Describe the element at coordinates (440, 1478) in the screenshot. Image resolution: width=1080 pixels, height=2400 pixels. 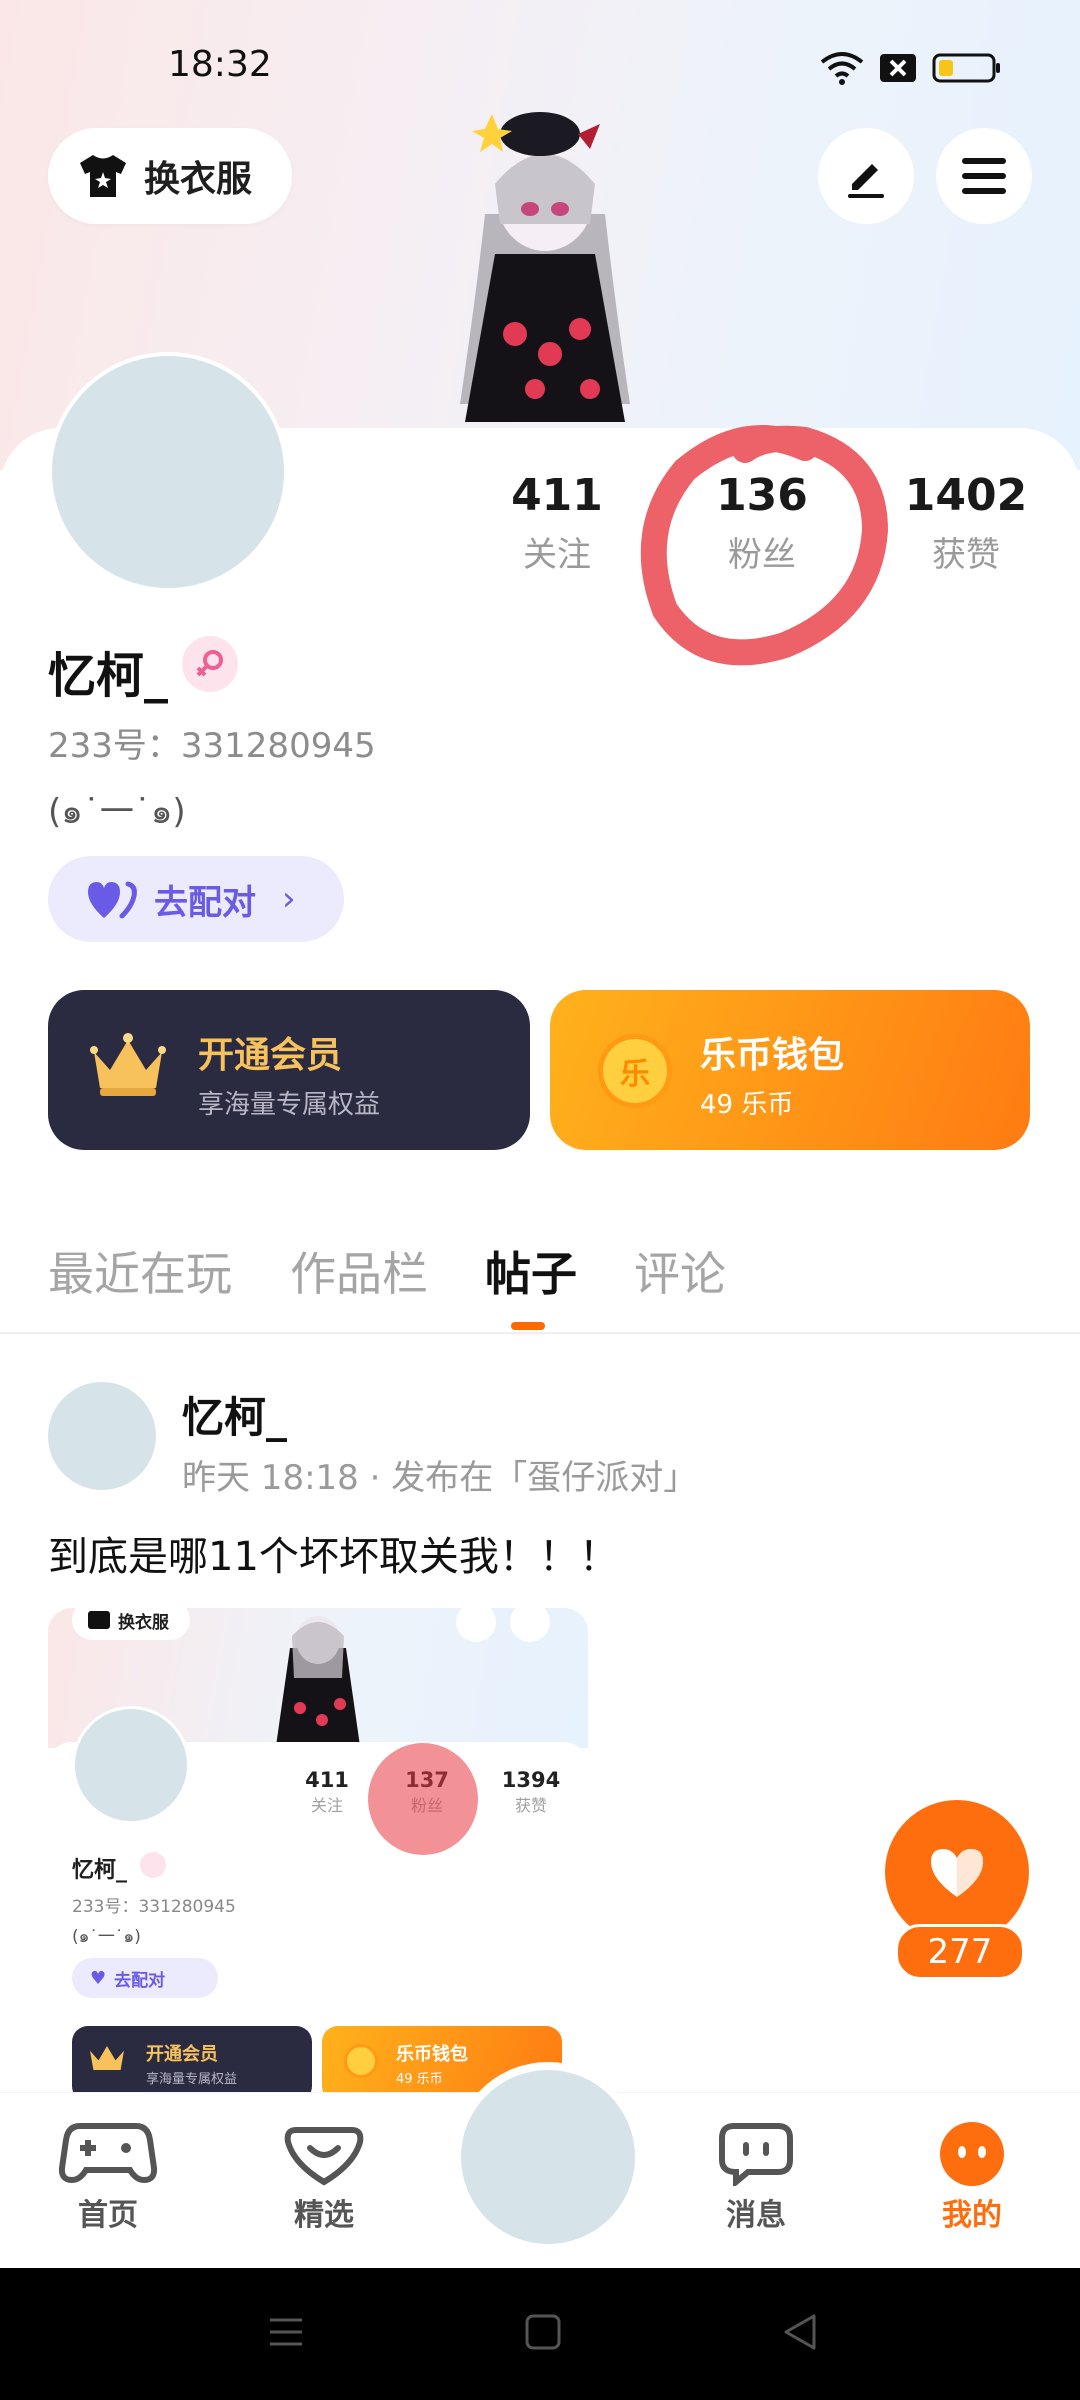
I see `post-meta: 昨天 18:18 · 发布在「蛋仔派对」` at that location.